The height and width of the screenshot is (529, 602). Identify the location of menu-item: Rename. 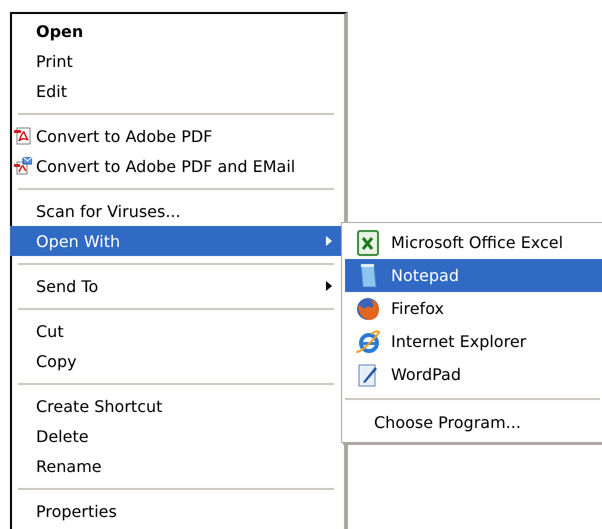
(176, 466).